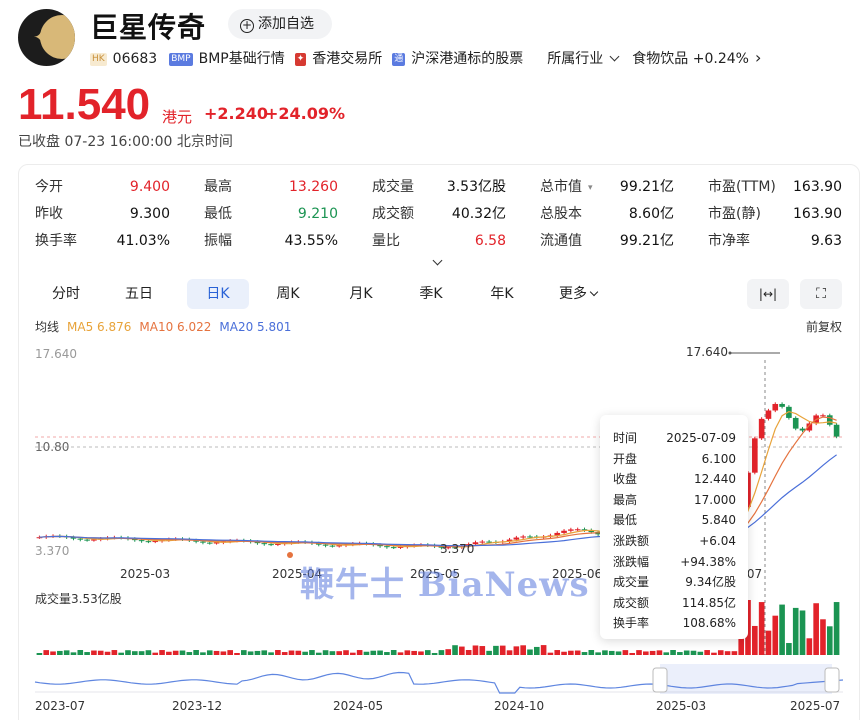 The height and width of the screenshot is (720, 863). Describe the element at coordinates (674, 520) in the screenshot. I see `tooltip-row: 最低 5.840` at that location.